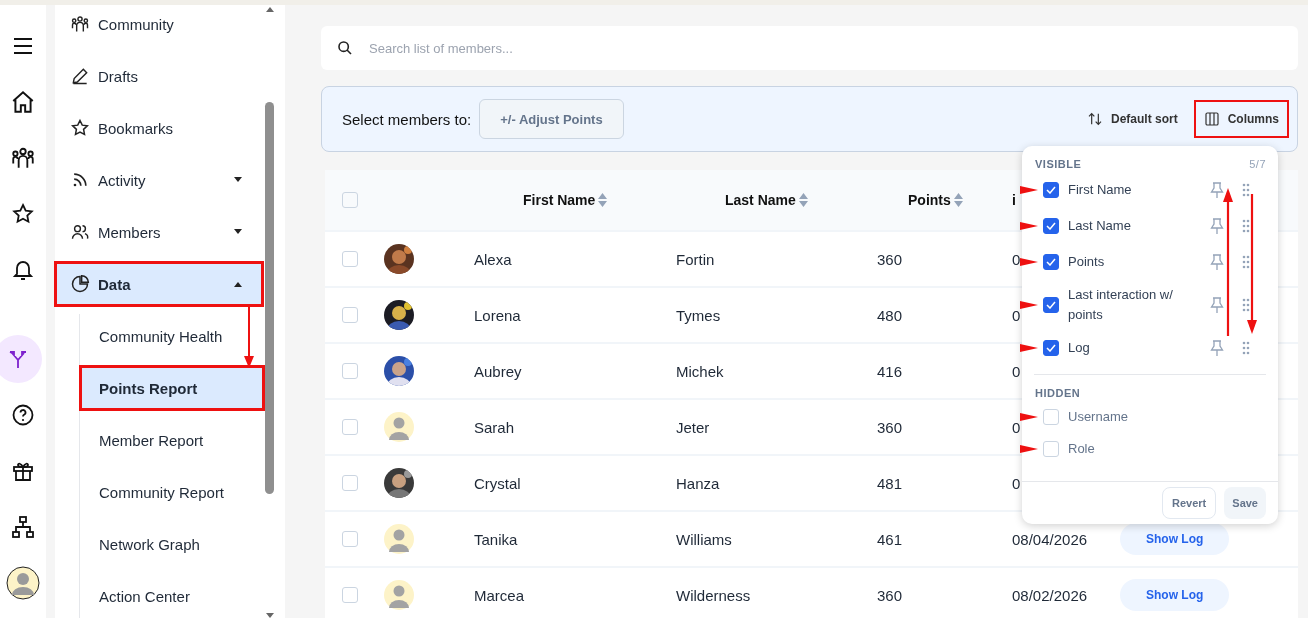 The height and width of the screenshot is (618, 1308). Describe the element at coordinates (130, 232) in the screenshot. I see `sidebar-label: Members` at that location.